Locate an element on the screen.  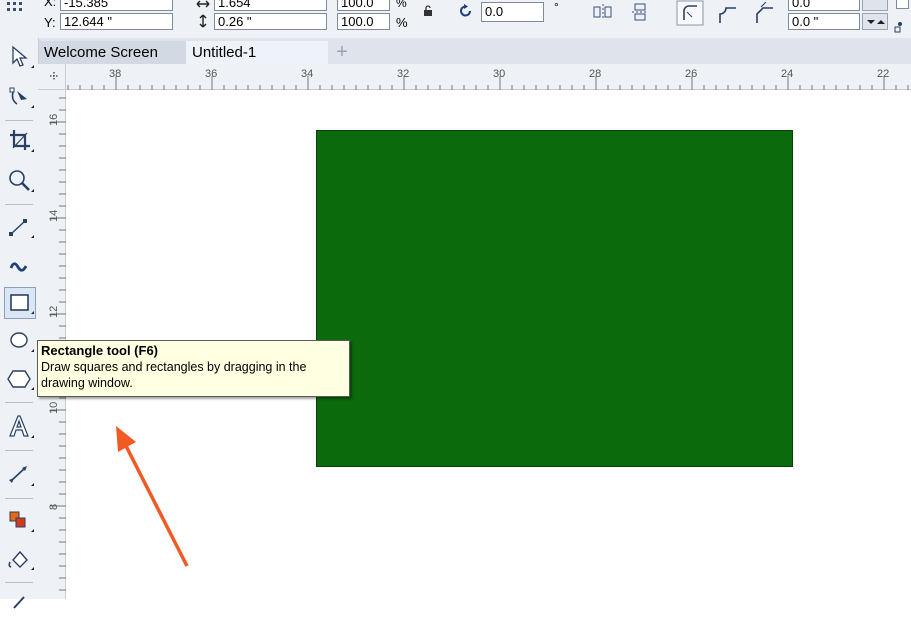
rotation-field: 0.0 is located at coordinates (512, 12).